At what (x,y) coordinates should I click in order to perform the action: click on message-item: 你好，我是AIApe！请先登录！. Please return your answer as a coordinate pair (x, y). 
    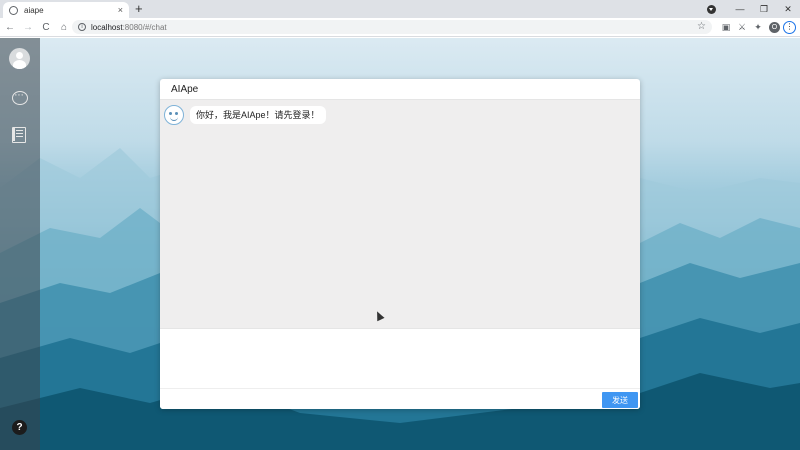
    Looking at the image, I should click on (245, 115).